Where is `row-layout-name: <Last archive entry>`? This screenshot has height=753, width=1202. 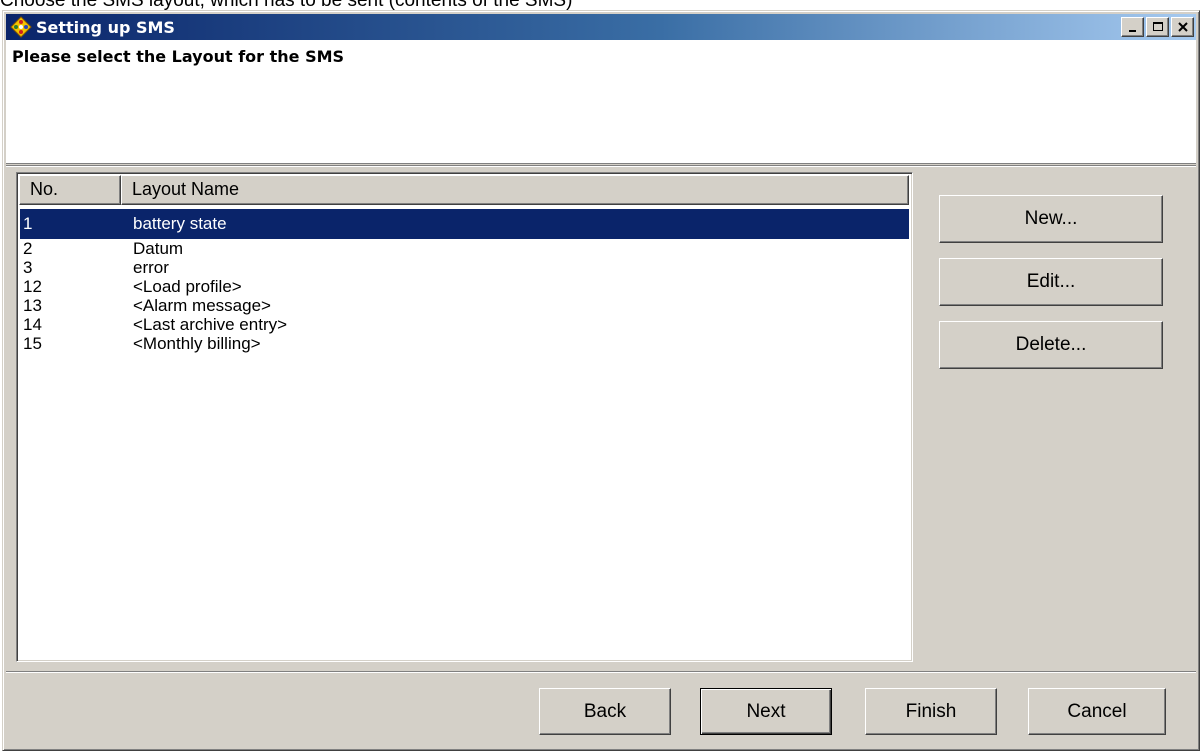 row-layout-name: <Last archive entry> is located at coordinates (210, 324).